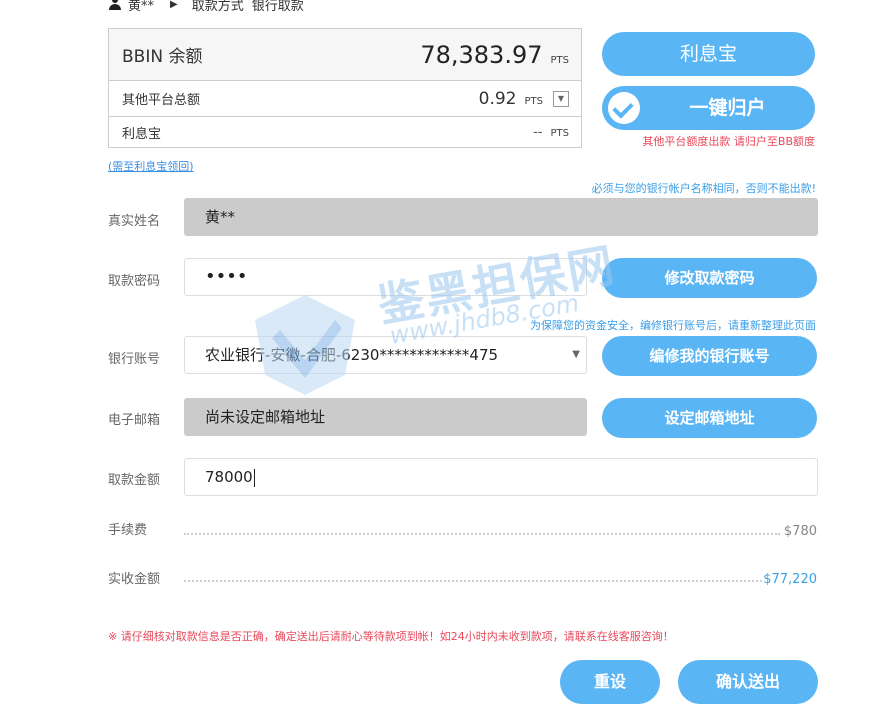  Describe the element at coordinates (482, 534) in the screenshot. I see `fee-leader-dots` at that location.